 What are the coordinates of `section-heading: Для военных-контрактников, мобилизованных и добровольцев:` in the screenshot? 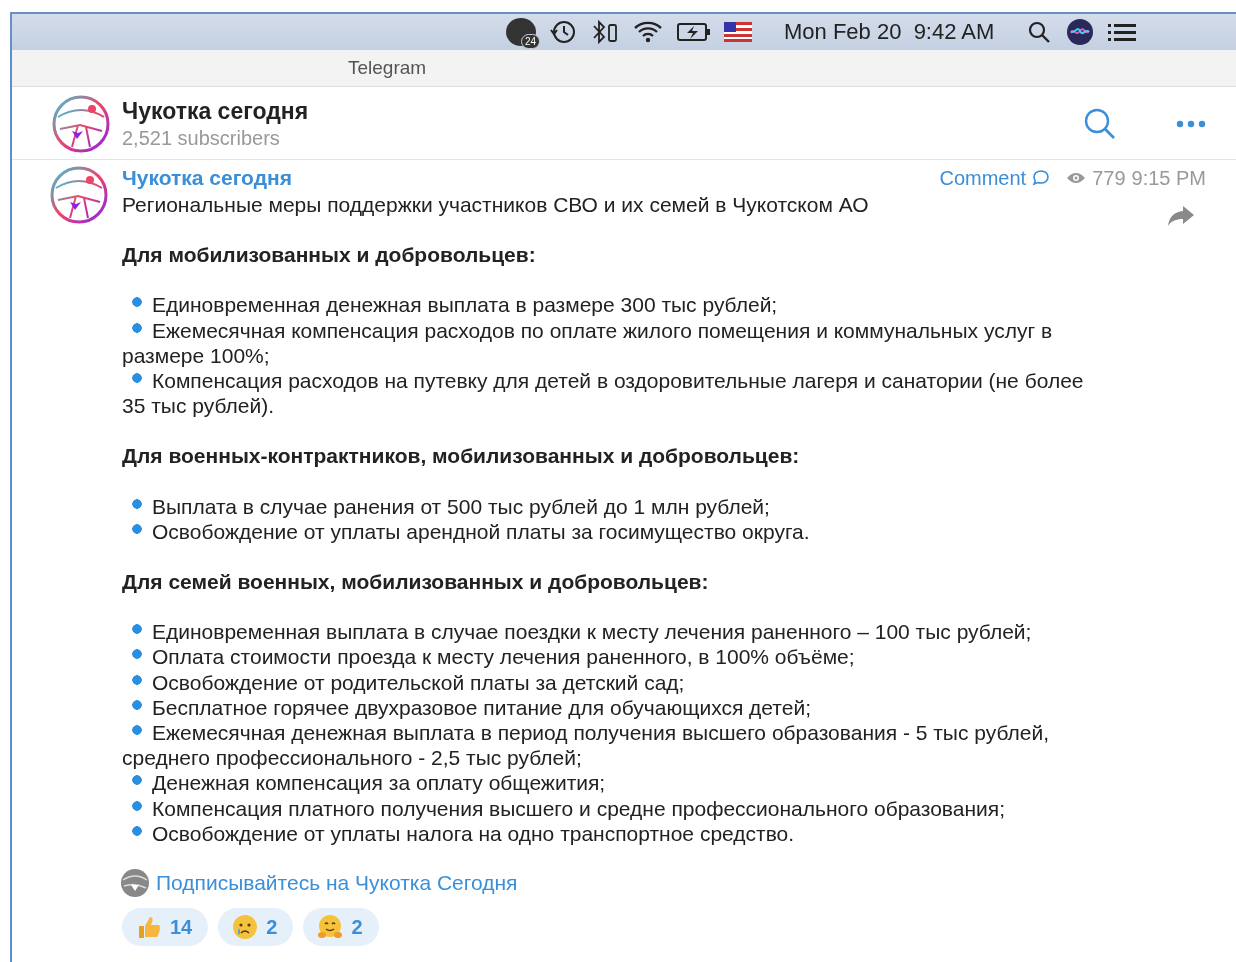 It's located at (461, 456).